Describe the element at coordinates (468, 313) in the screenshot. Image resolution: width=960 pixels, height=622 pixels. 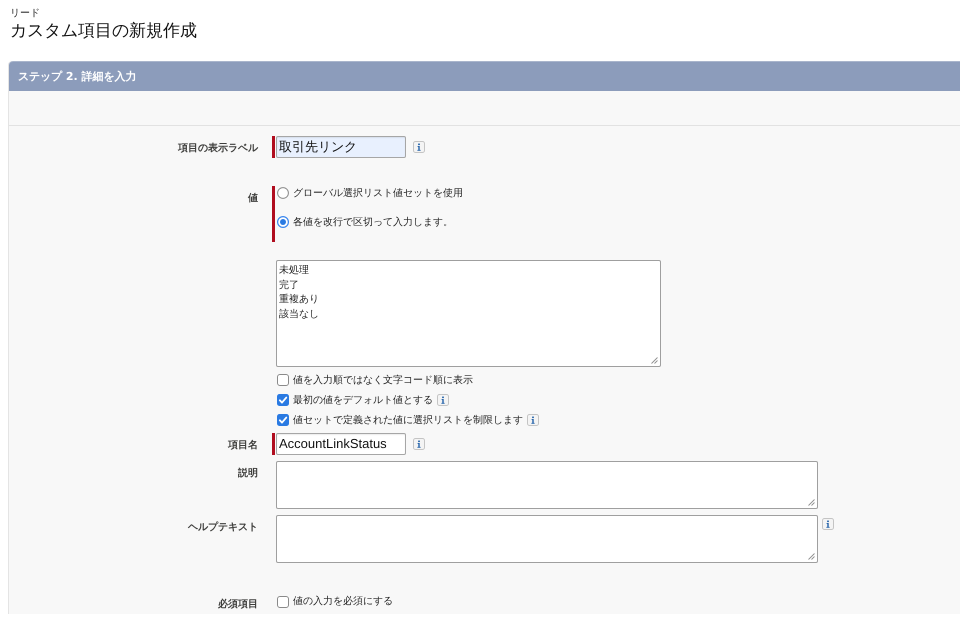
I see `values-textarea: 未処理 完了 重複あり 該当なし` at that location.